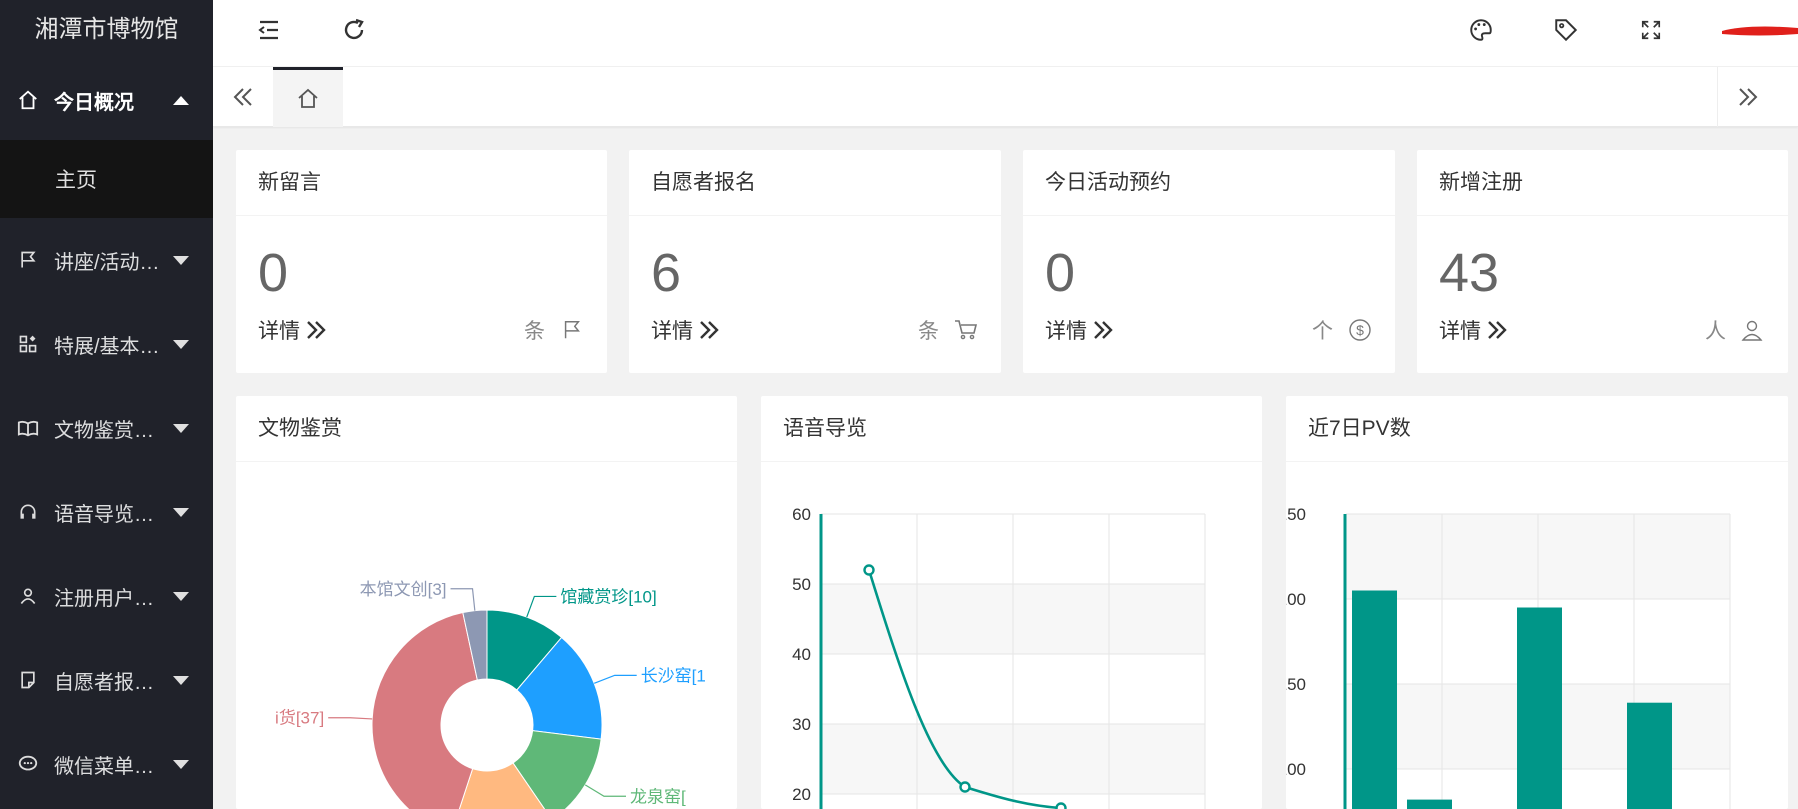  Describe the element at coordinates (106, 100) in the screenshot. I see `sidebar-item-overview: 今日概况` at that location.